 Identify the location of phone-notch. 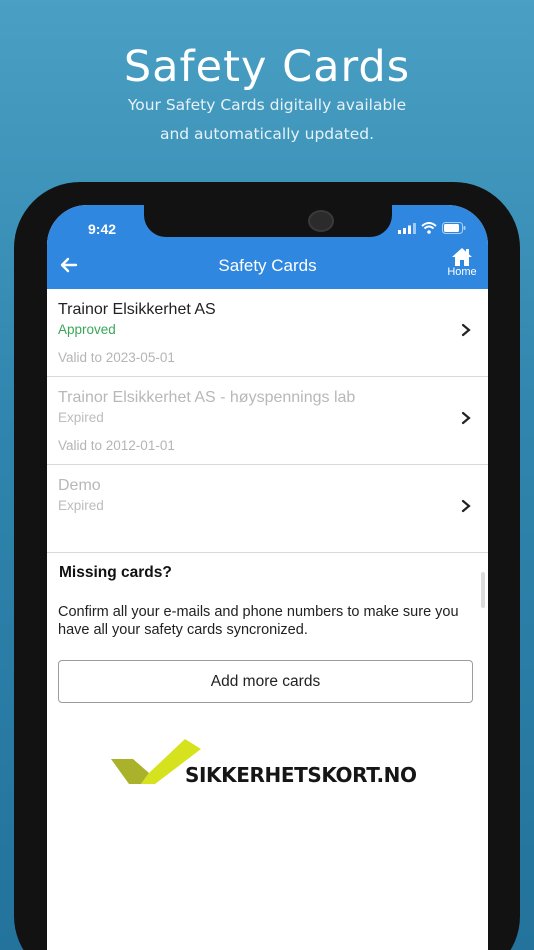
(268, 221).